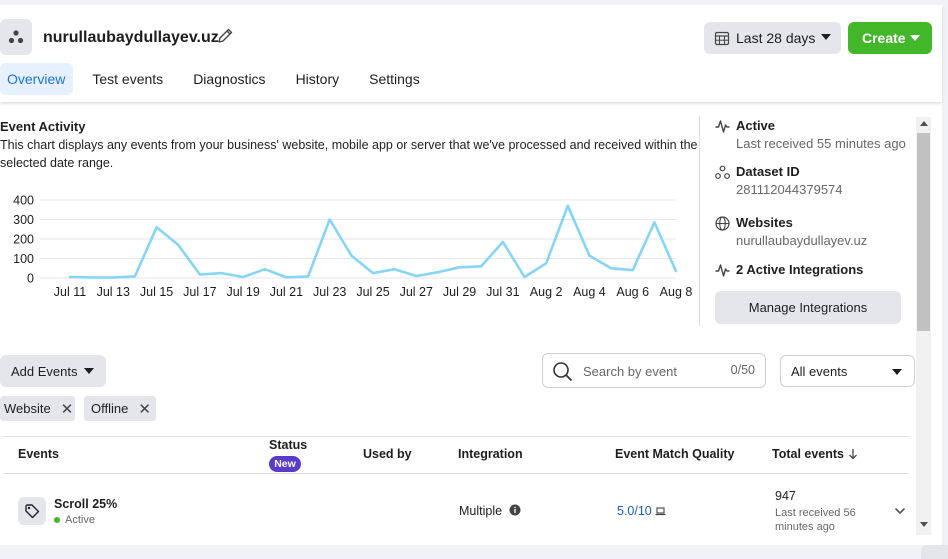 This screenshot has height=559, width=948. Describe the element at coordinates (37, 79) in the screenshot. I see `tab-overview: Overview` at that location.